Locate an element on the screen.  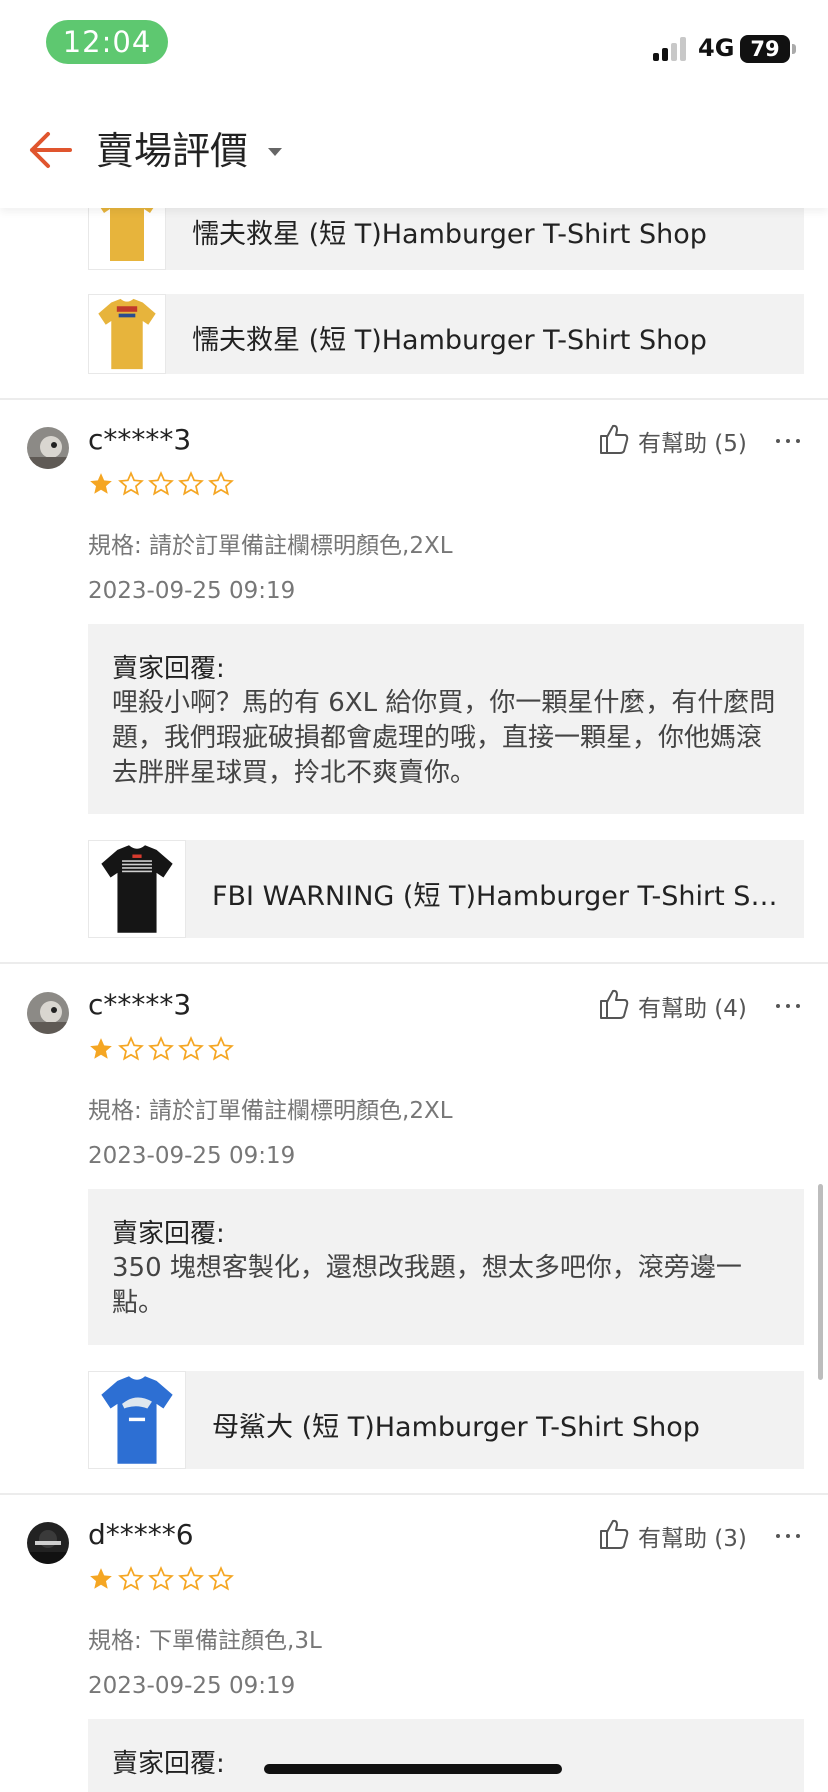
battery-cap is located at coordinates (794, 49).